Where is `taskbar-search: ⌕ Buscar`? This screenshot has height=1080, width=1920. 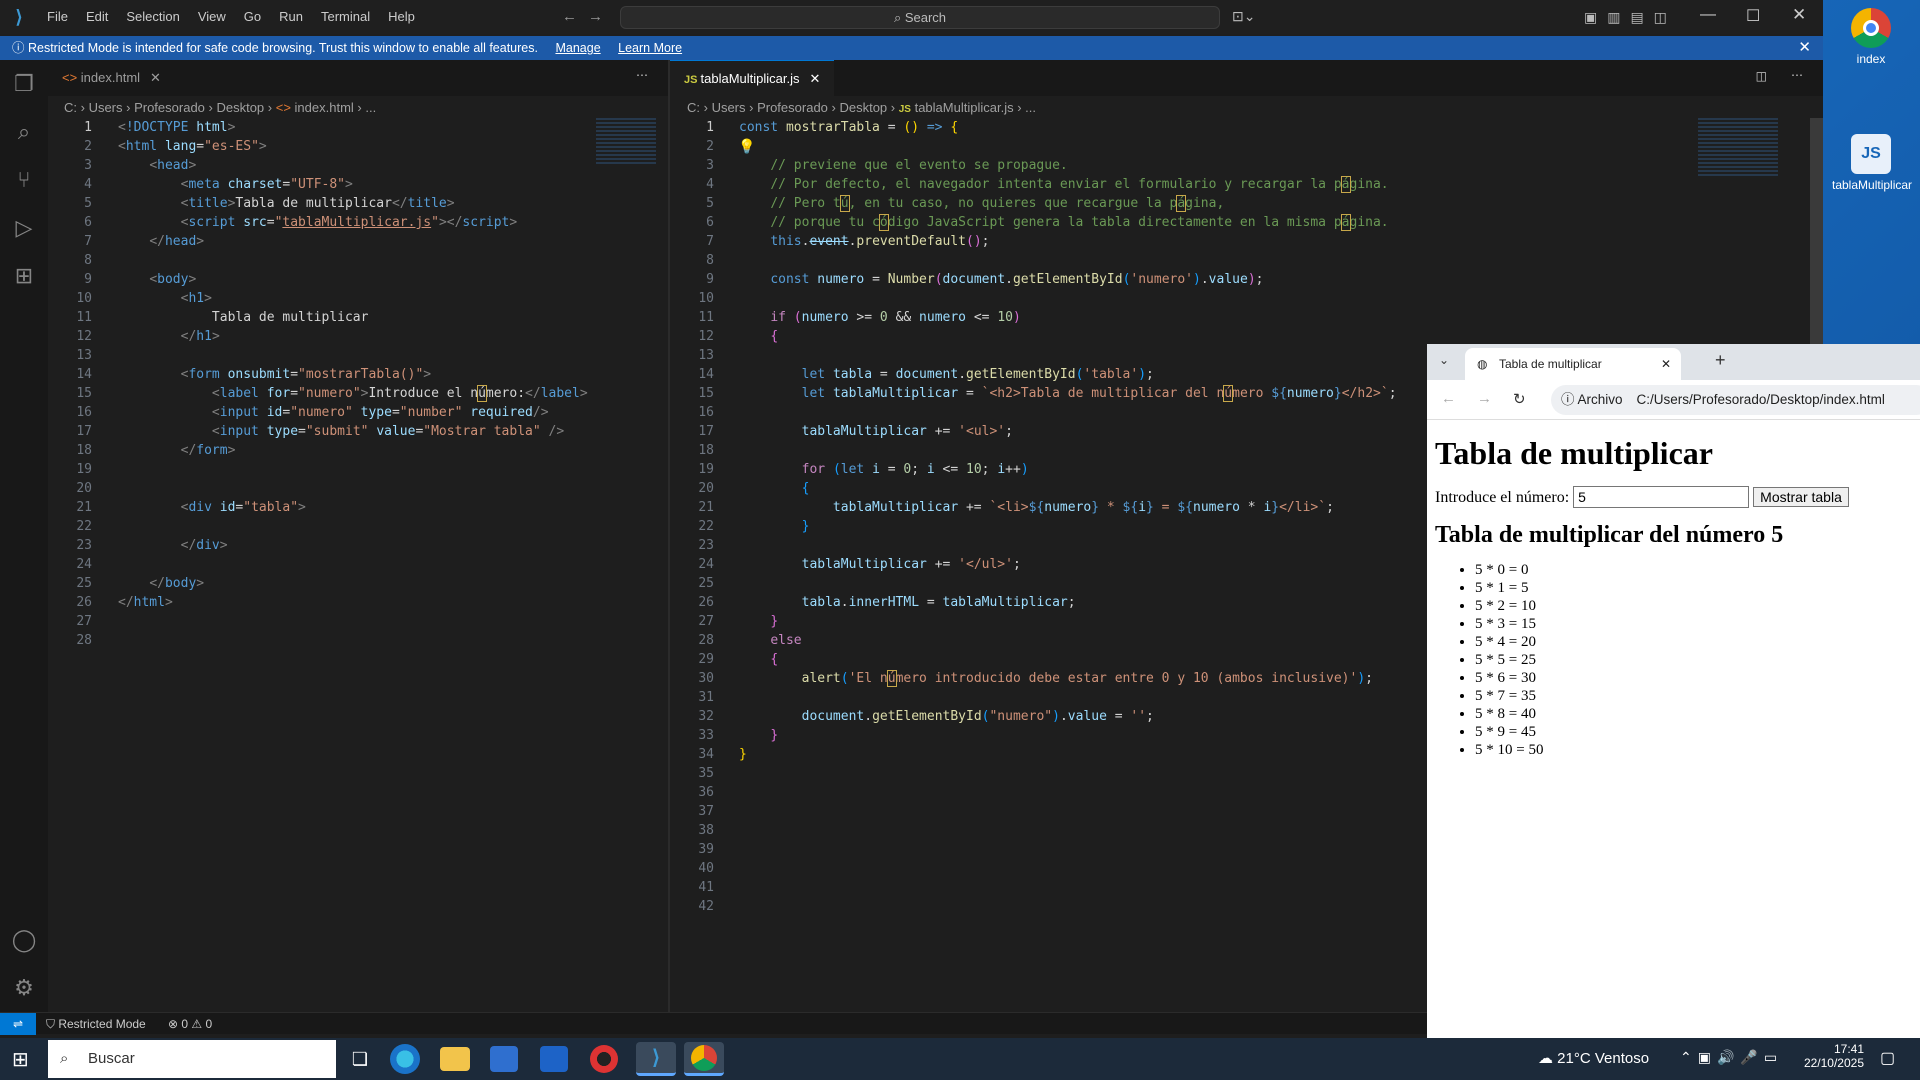
taskbar-search: ⌕ Buscar is located at coordinates (192, 1059).